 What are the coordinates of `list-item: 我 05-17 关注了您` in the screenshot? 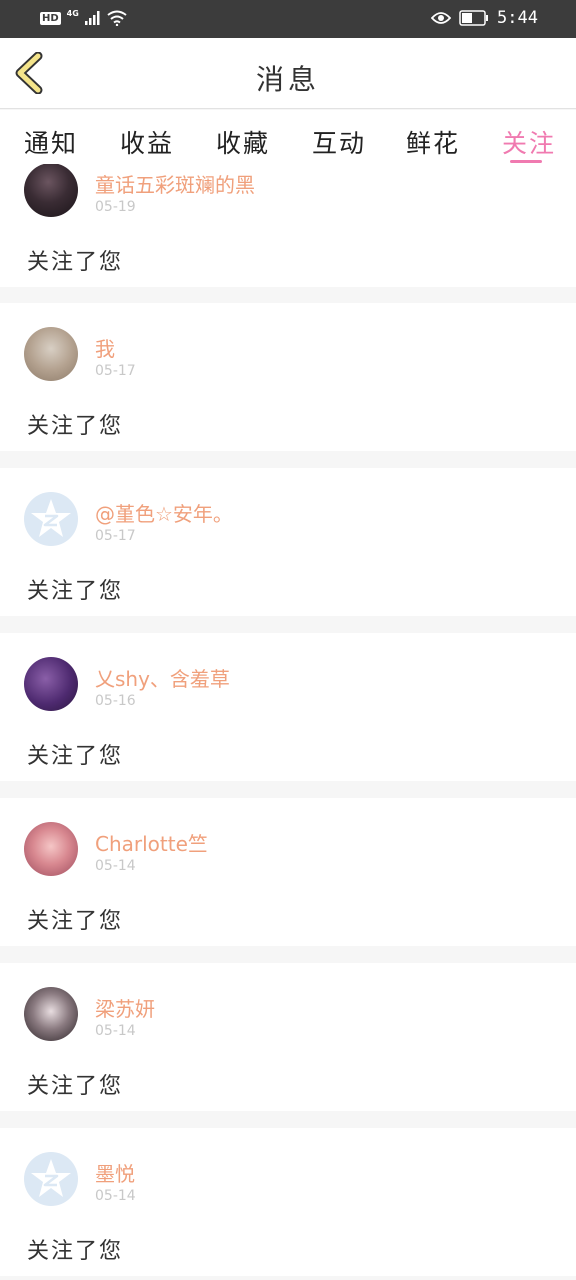 It's located at (288, 377).